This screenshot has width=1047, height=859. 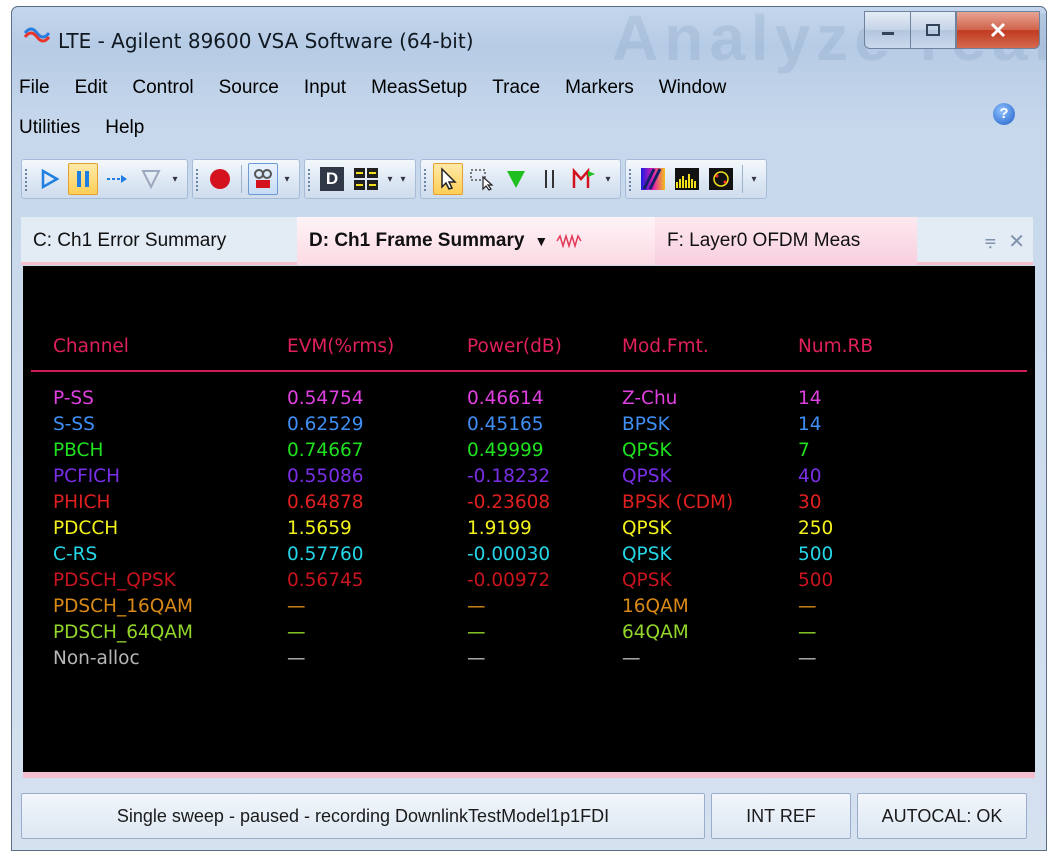 I want to click on player-button, so click(x=263, y=179).